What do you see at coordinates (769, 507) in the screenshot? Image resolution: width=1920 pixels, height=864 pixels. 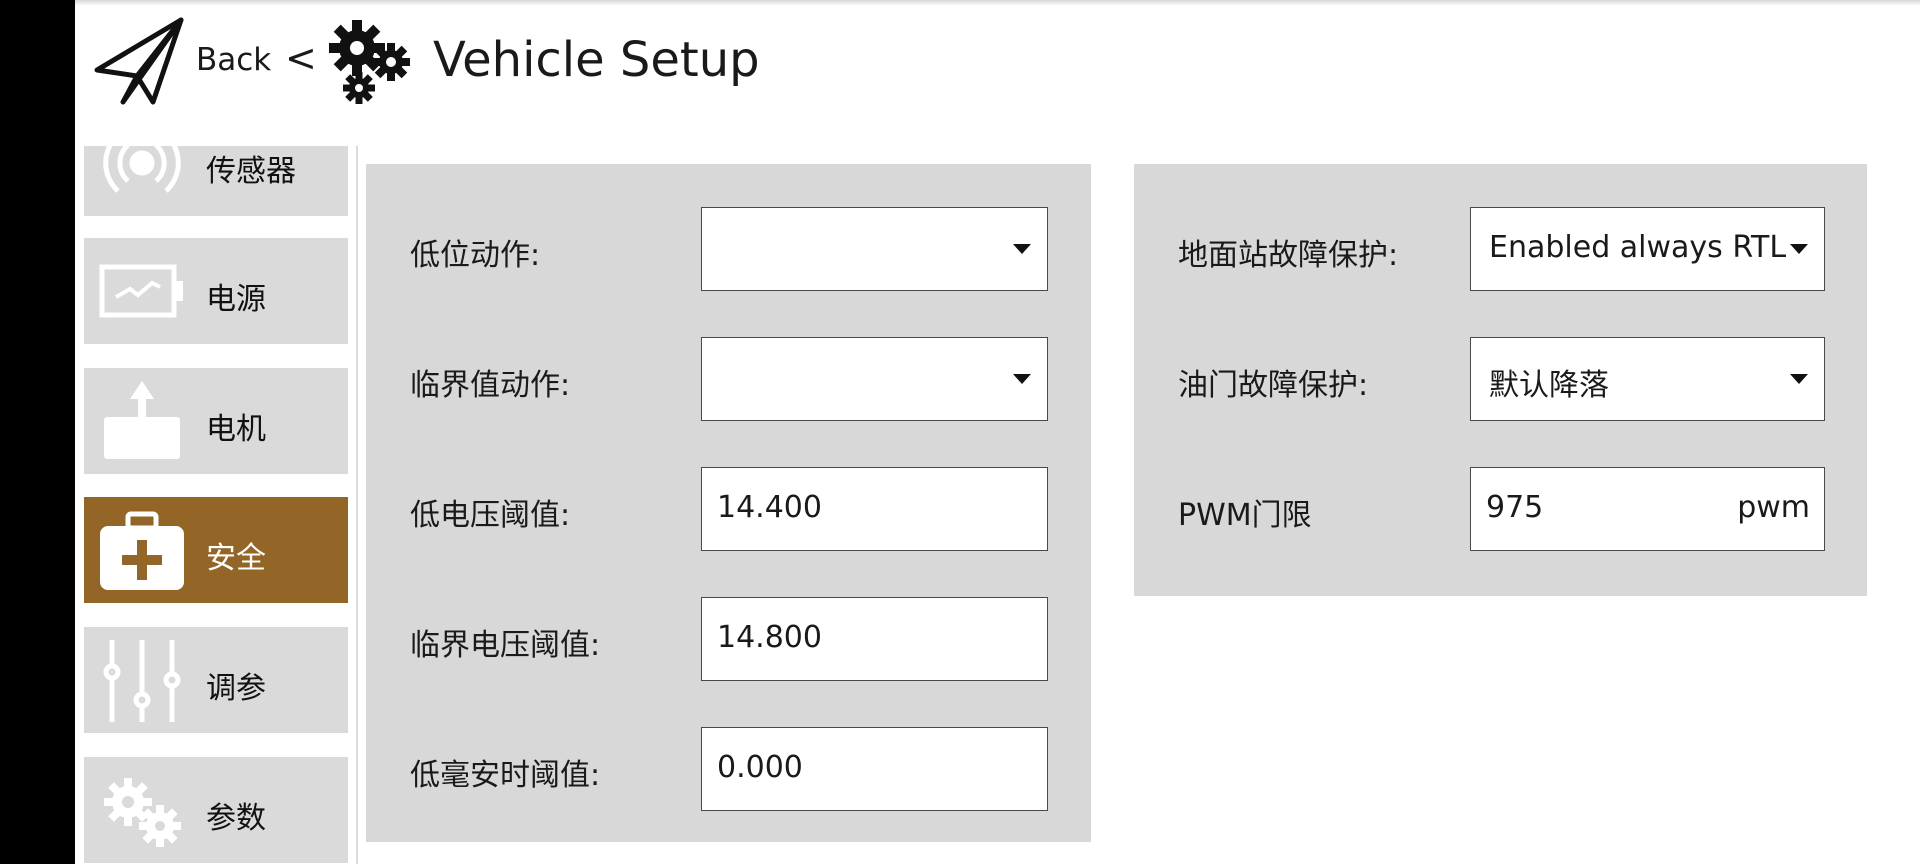 I see `low-voltage-value: 14.400` at bounding box center [769, 507].